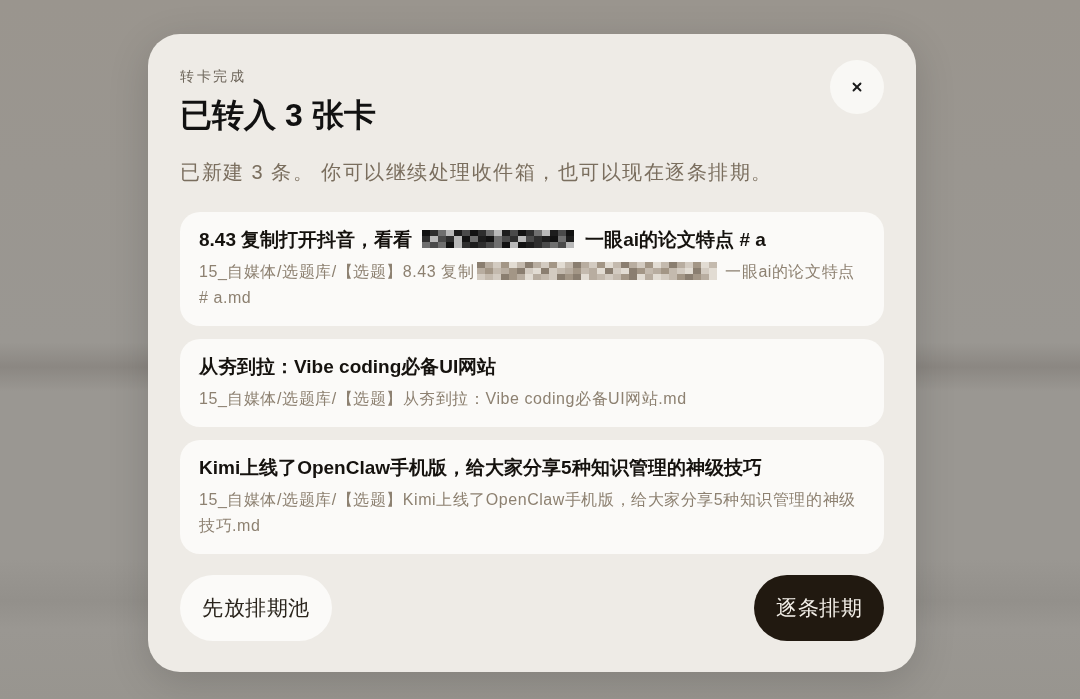 The image size is (1080, 699). I want to click on card: Kimi上线了OpenClaw手机版，给大家分享5种知识管理的神级技巧 15_自媒体/选题库/【选题】Kimi上线了OpenClaw手机版，给大家分享5种知识管理的神级技巧.md, so click(532, 497).